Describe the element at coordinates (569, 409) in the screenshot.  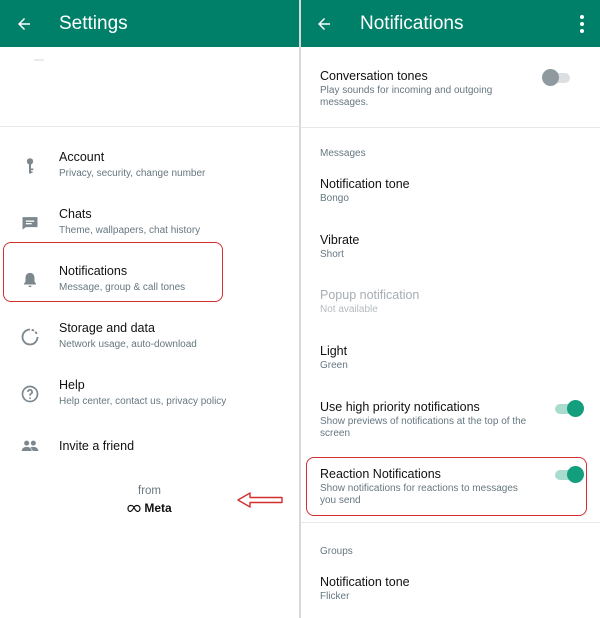
I see `high-priority-toggle` at that location.